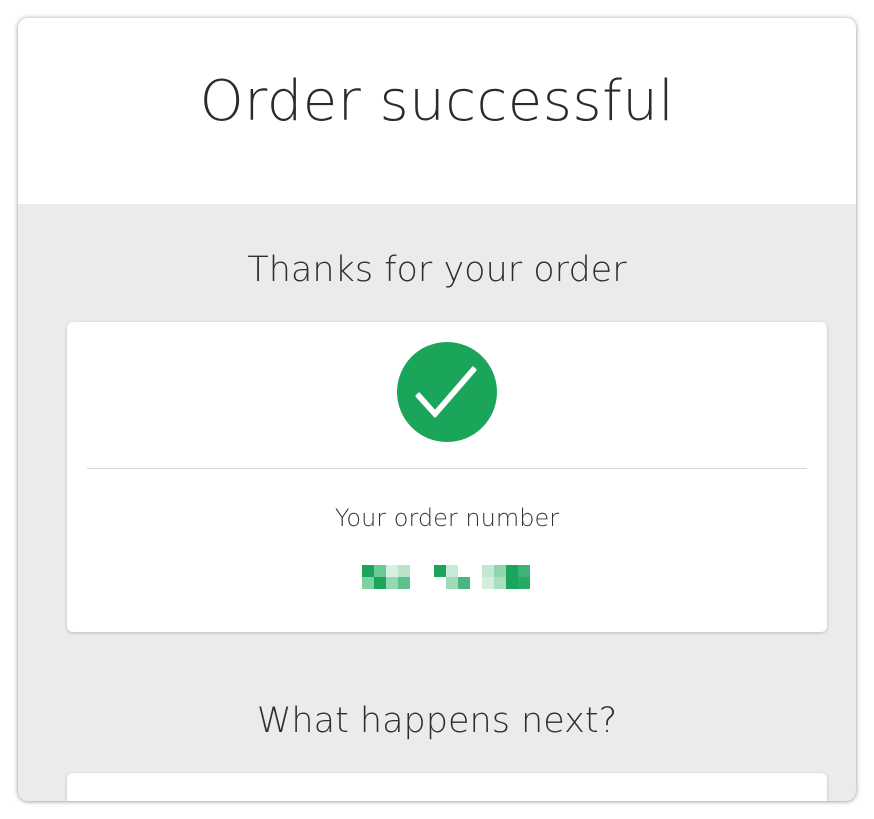 This screenshot has width=874, height=819. I want to click on thanks-heading: Thanks for your order, so click(437, 270).